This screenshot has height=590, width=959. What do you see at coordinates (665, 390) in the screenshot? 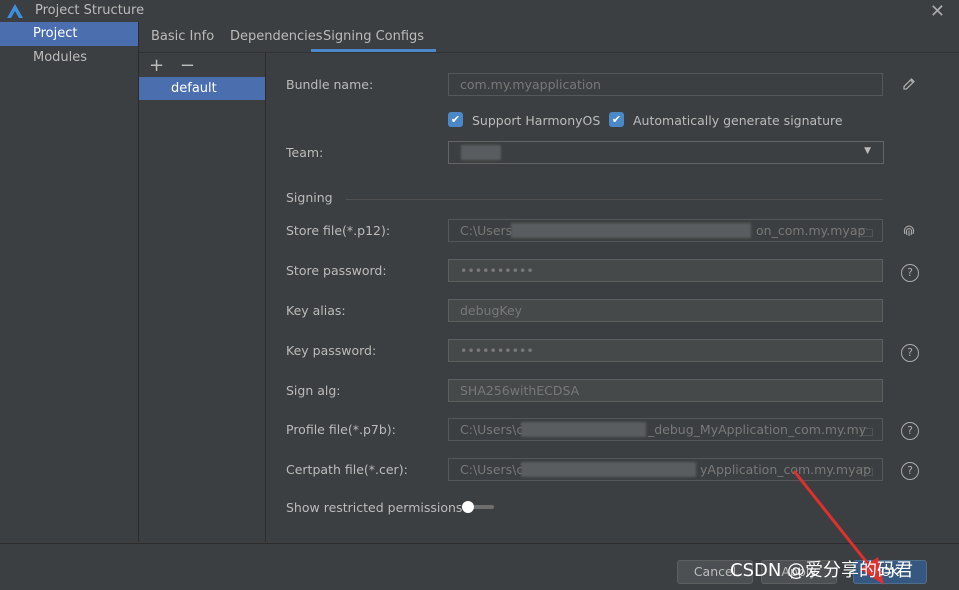
I see `sign-alg-field: SHA256withECDSA` at bounding box center [665, 390].